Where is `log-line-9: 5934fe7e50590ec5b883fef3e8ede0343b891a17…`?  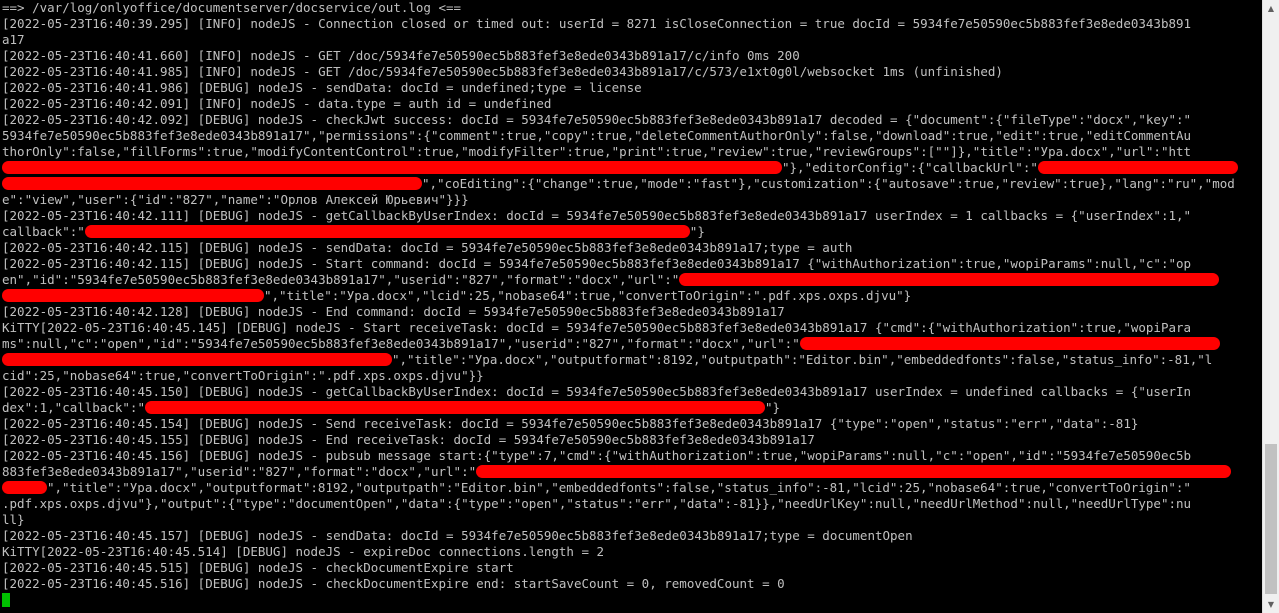 log-line-9: 5934fe7e50590ec5b883fef3e8ede0343b891a17… is located at coordinates (597, 135).